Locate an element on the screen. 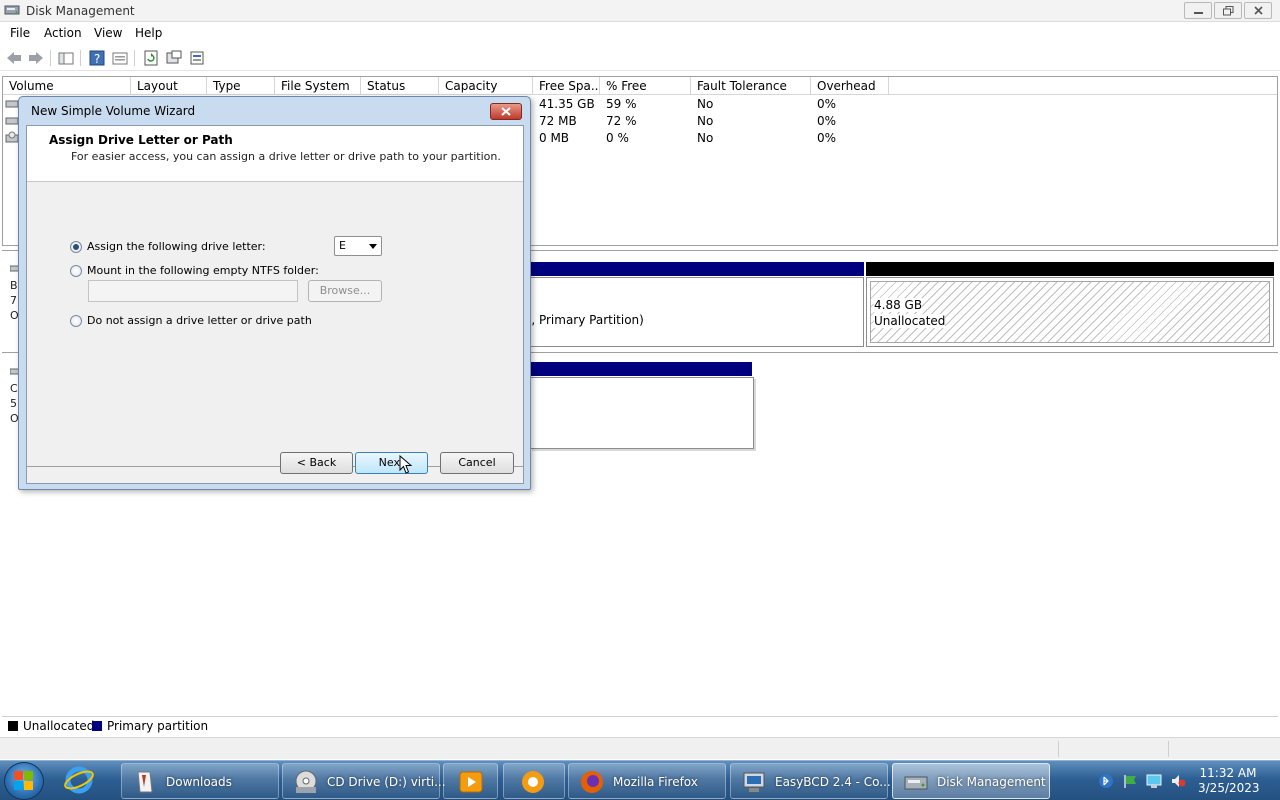 The image size is (1280, 800). row-free-space: 0 MB is located at coordinates (554, 138).